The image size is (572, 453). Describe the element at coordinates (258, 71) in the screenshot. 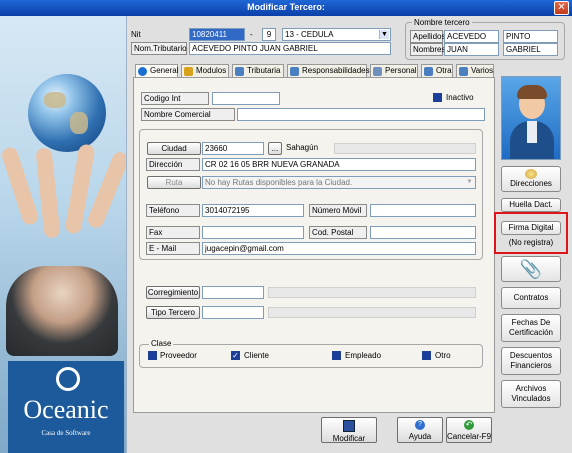

I see `tab-tributaria: Tributaria` at that location.